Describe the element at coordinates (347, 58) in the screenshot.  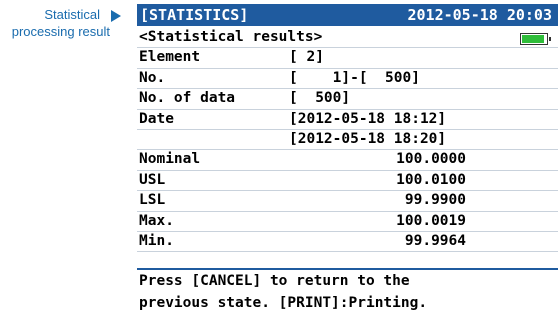
I see `row-element: Element [ 2]` at that location.